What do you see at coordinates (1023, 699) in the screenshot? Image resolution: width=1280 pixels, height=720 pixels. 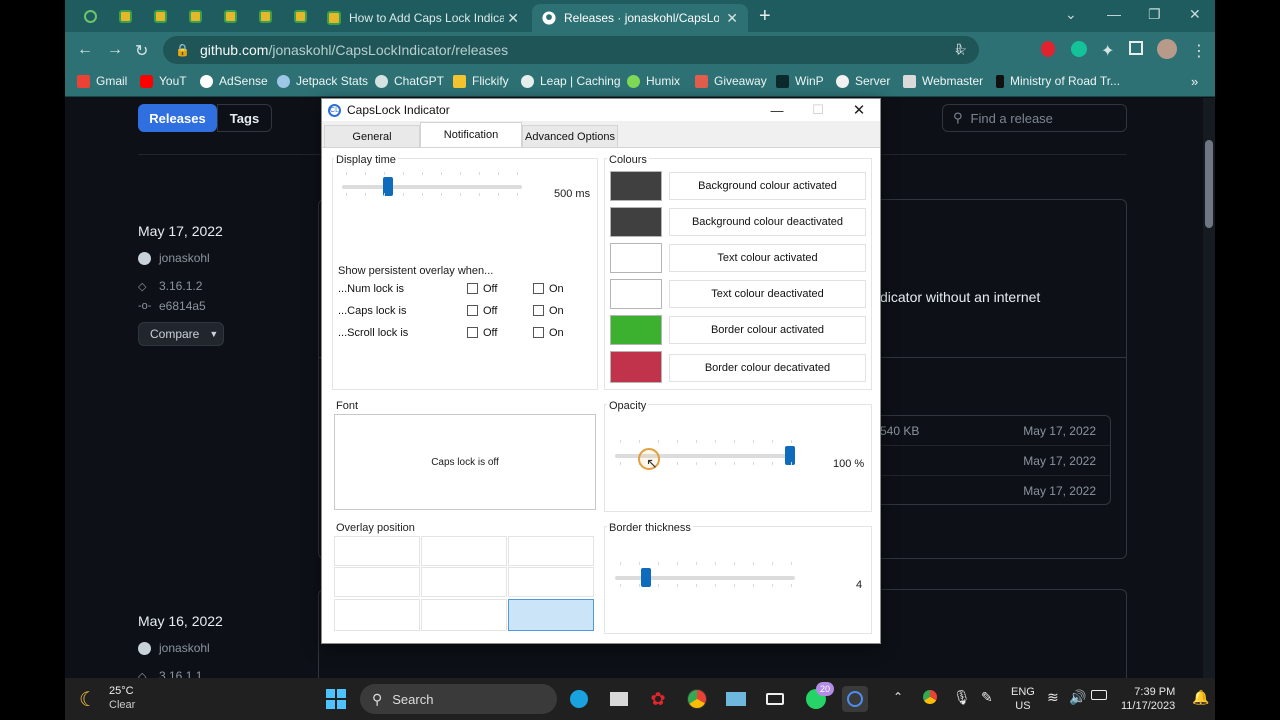 I see `language-indicator: ENG US` at bounding box center [1023, 699].